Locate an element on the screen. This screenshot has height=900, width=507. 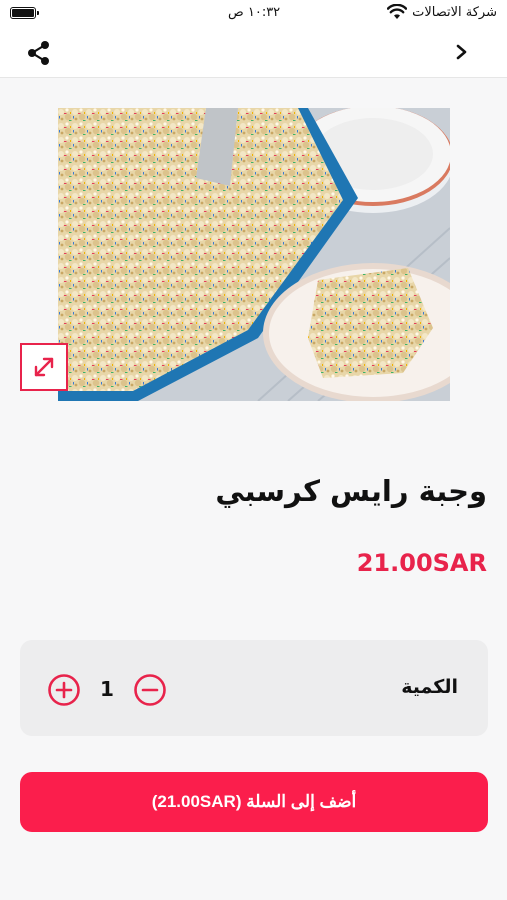
chevron-right-icon is located at coordinates (461, 52).